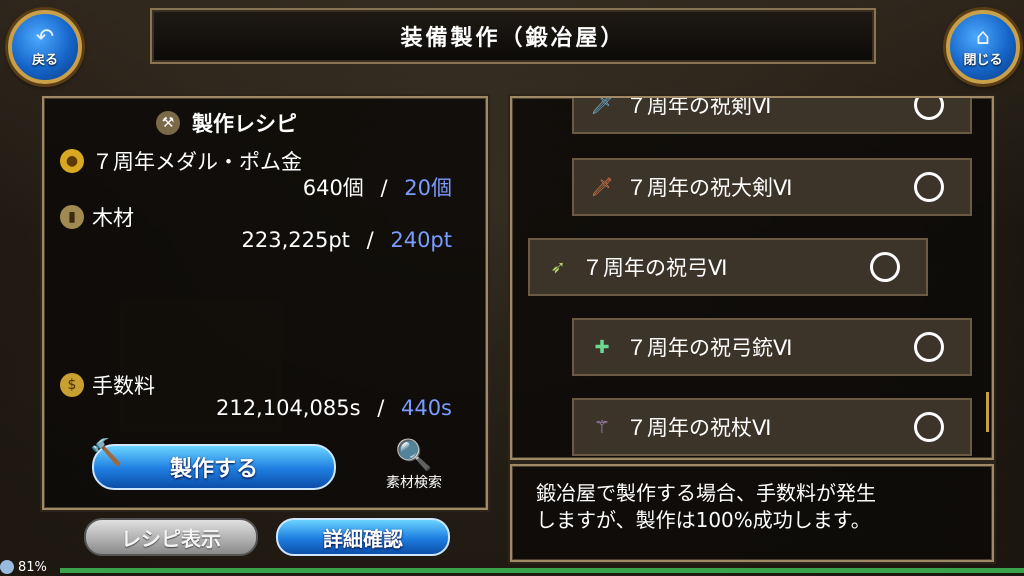 The width and height of the screenshot is (1024, 576). What do you see at coordinates (728, 267) in the screenshot?
I see `list-item-bow: ➶ ７周年の祝弓Ⅵ` at bounding box center [728, 267].